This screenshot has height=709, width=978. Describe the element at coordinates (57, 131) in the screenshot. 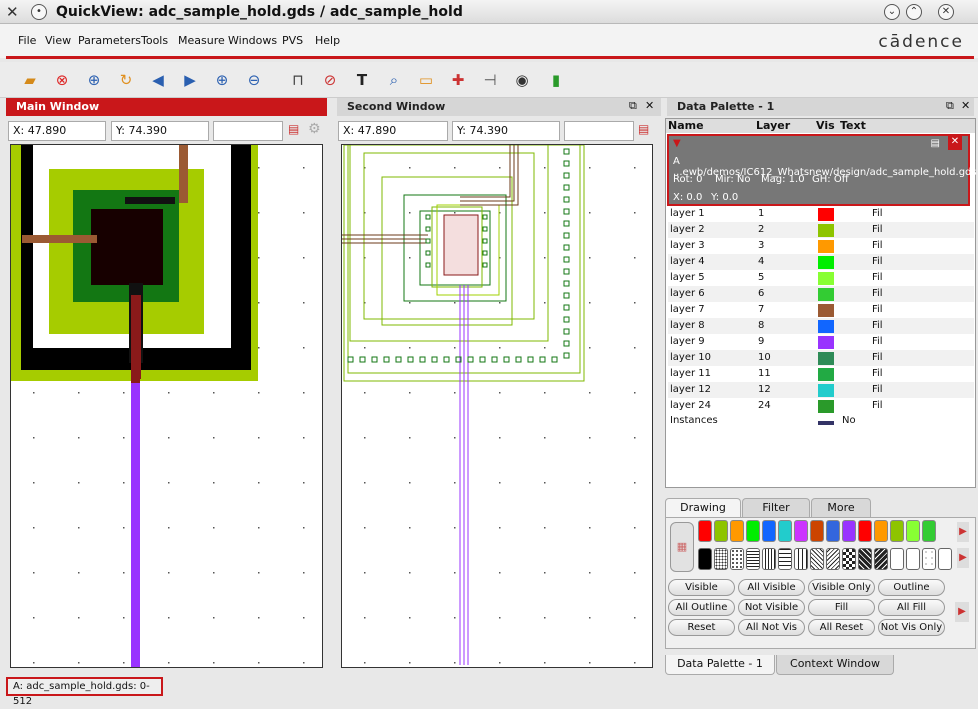

I see `main-x-field: X: 47.890` at that location.